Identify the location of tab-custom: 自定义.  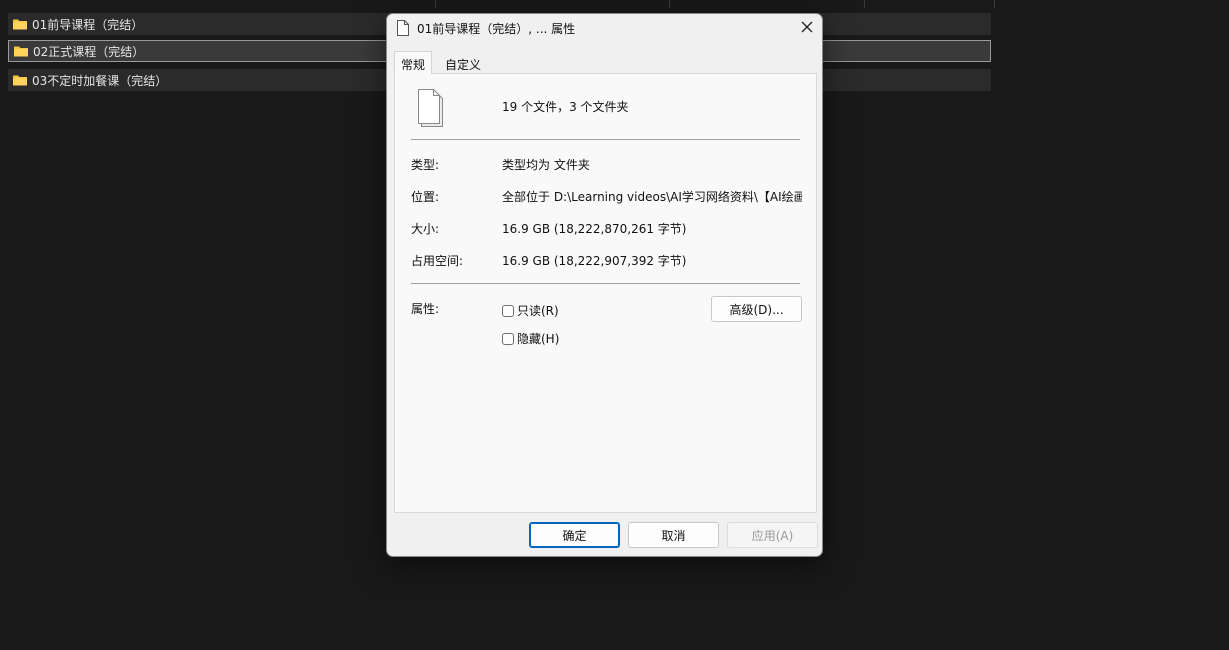
(463, 65).